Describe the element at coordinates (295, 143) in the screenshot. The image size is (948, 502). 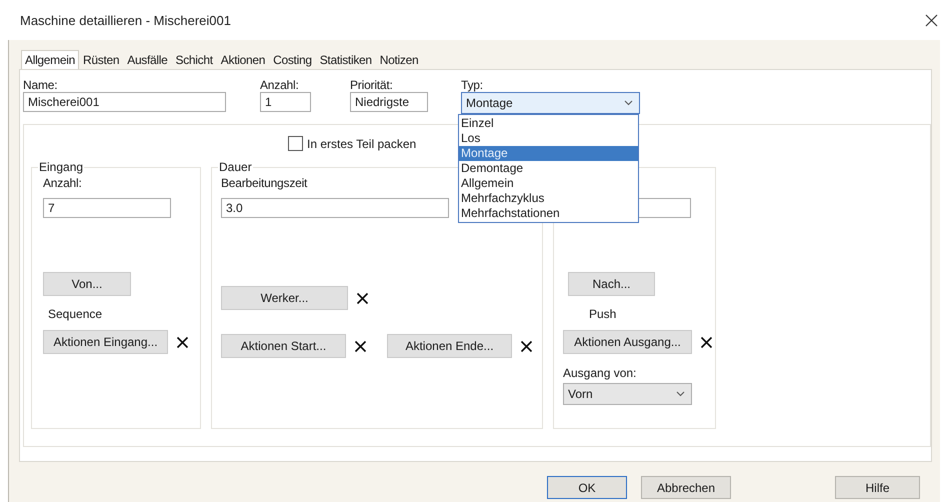
I see `checkbox` at that location.